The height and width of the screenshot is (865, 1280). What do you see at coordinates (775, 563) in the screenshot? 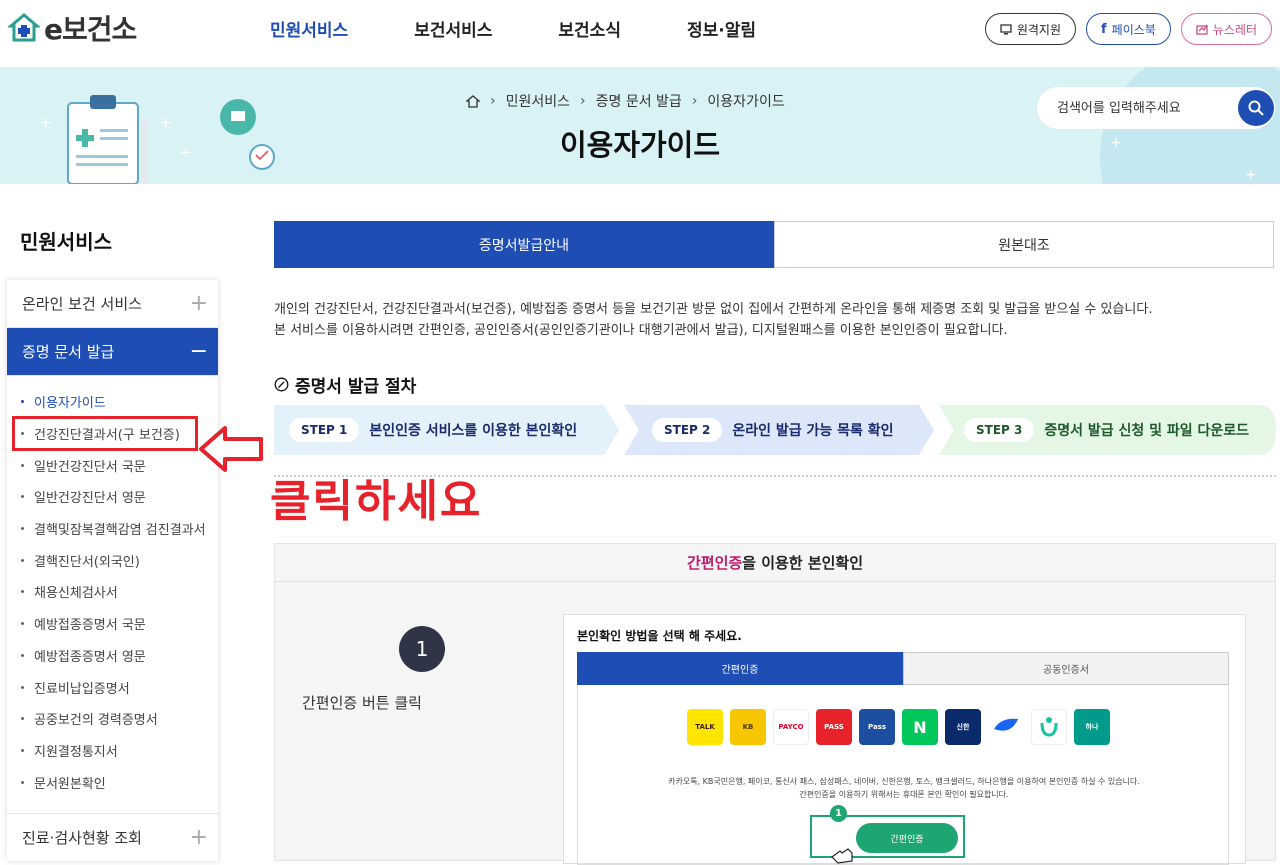
I see `guide-heading: 간편인증 을 이용한 본인확인` at bounding box center [775, 563].